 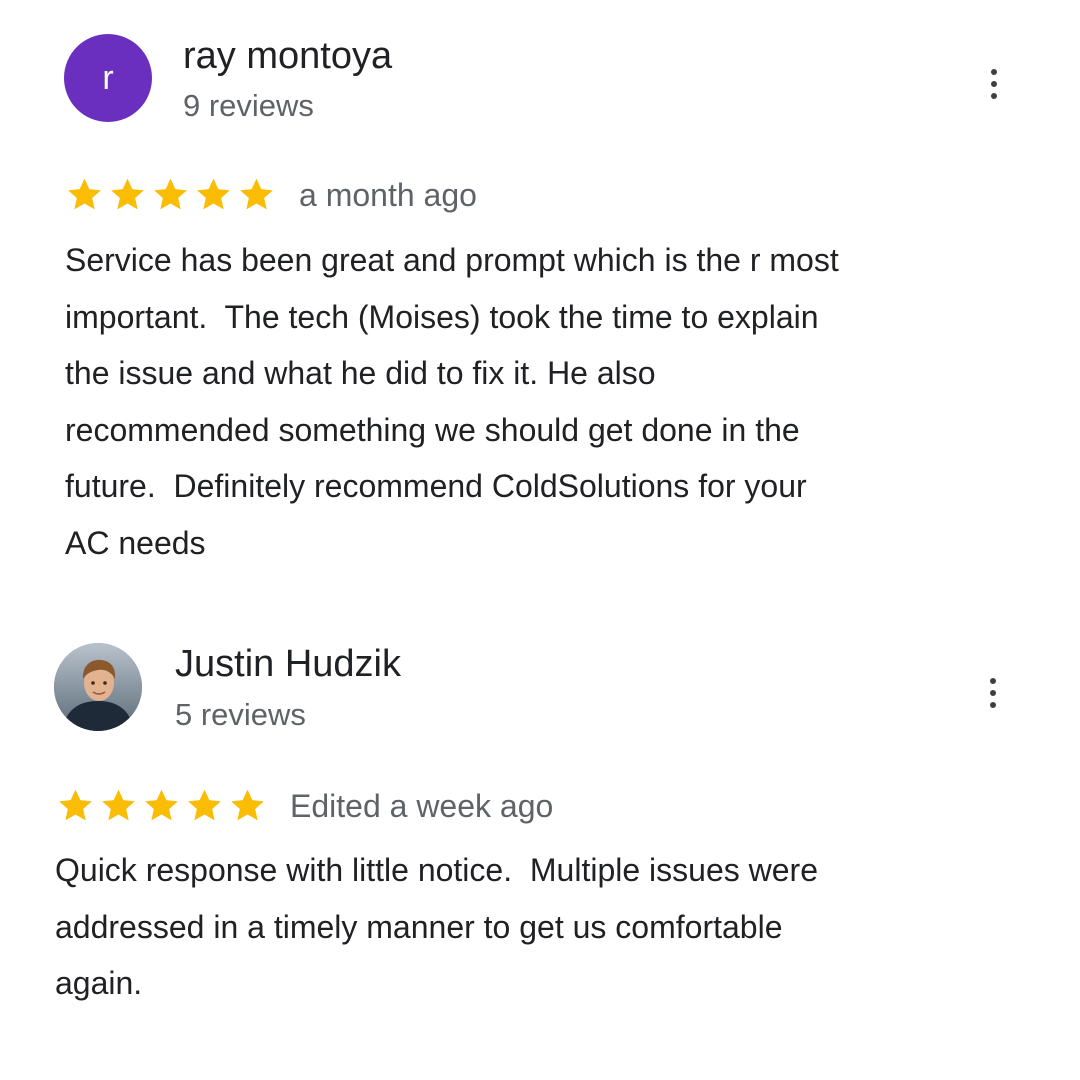 I want to click on review-date: a month ago, so click(x=388, y=195).